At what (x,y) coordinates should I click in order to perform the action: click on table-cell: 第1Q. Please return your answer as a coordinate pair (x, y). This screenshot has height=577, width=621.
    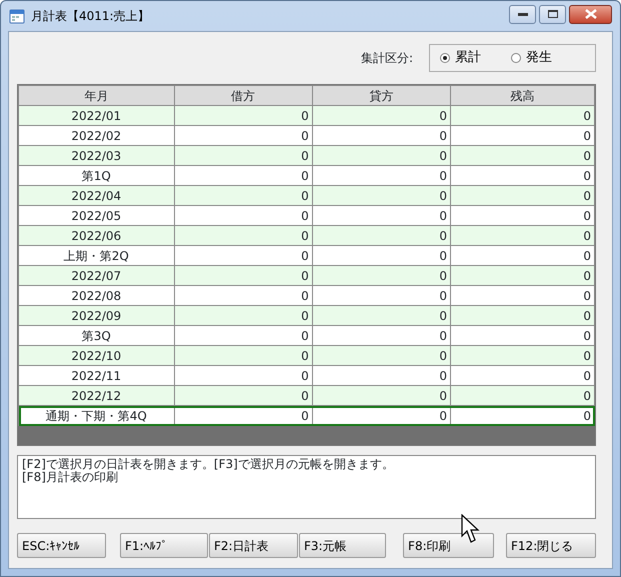
    Looking at the image, I should click on (96, 176).